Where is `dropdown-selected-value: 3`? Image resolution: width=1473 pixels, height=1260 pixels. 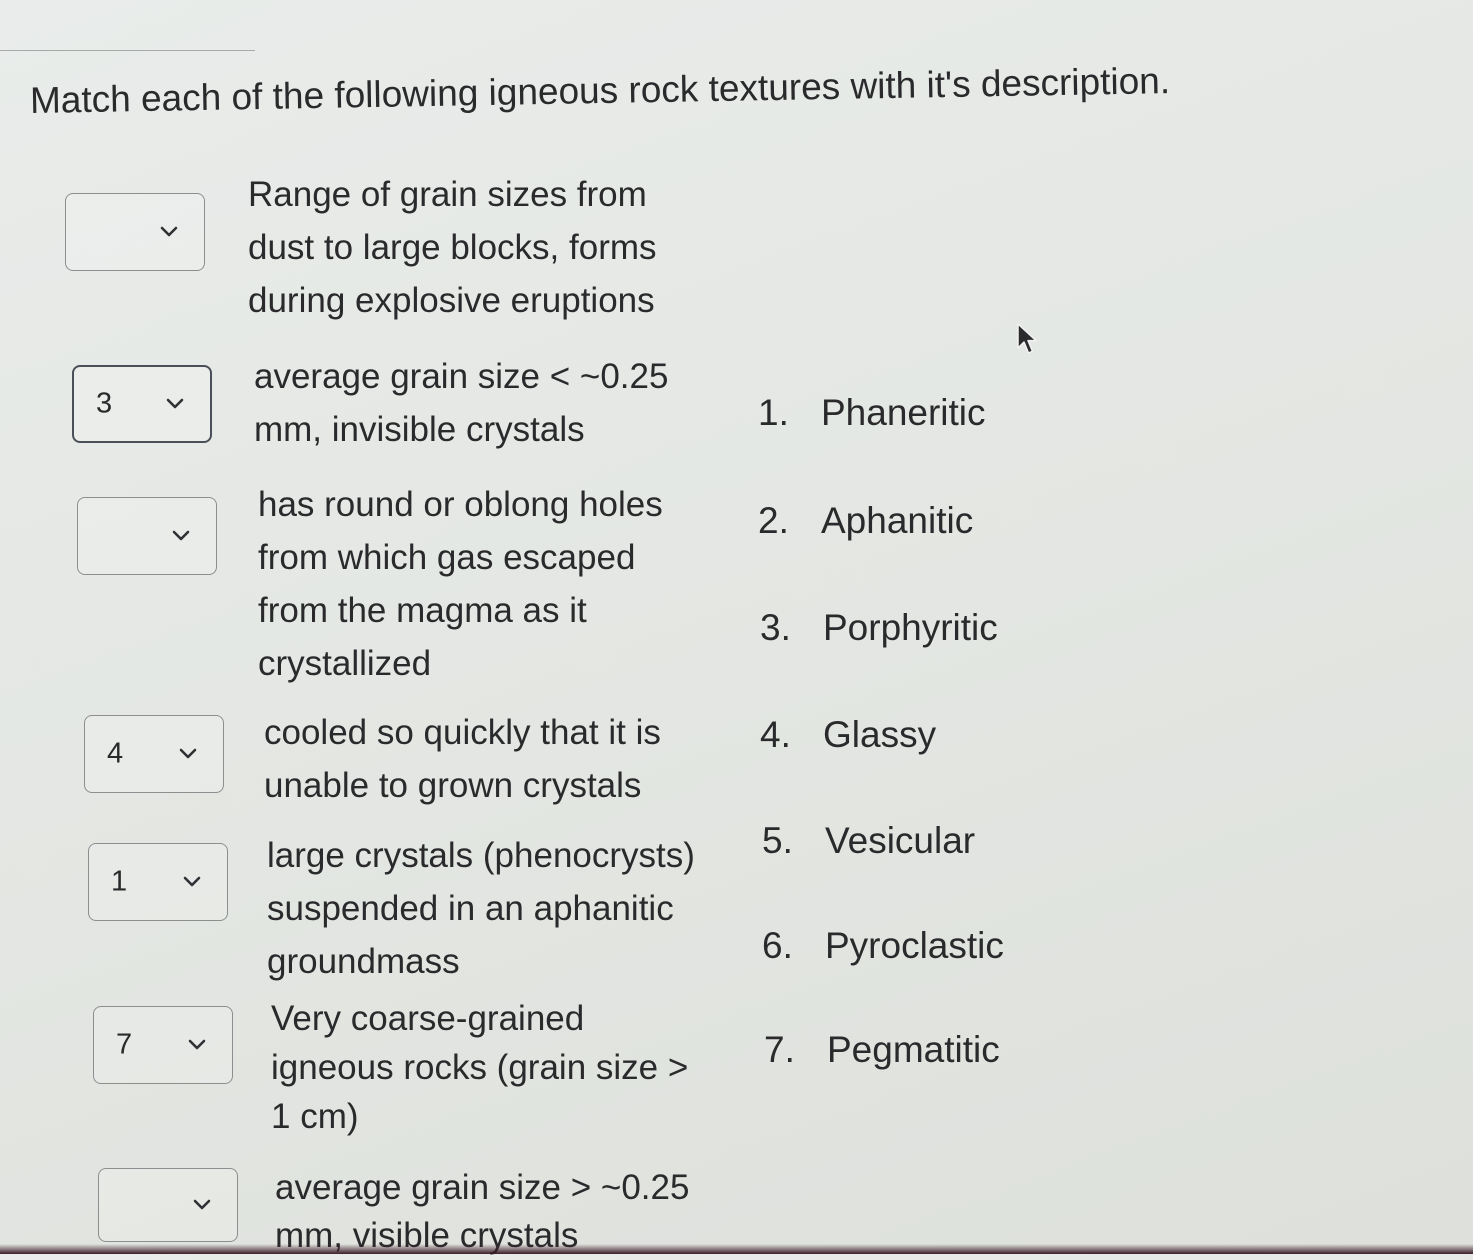 dropdown-selected-value: 3 is located at coordinates (104, 403).